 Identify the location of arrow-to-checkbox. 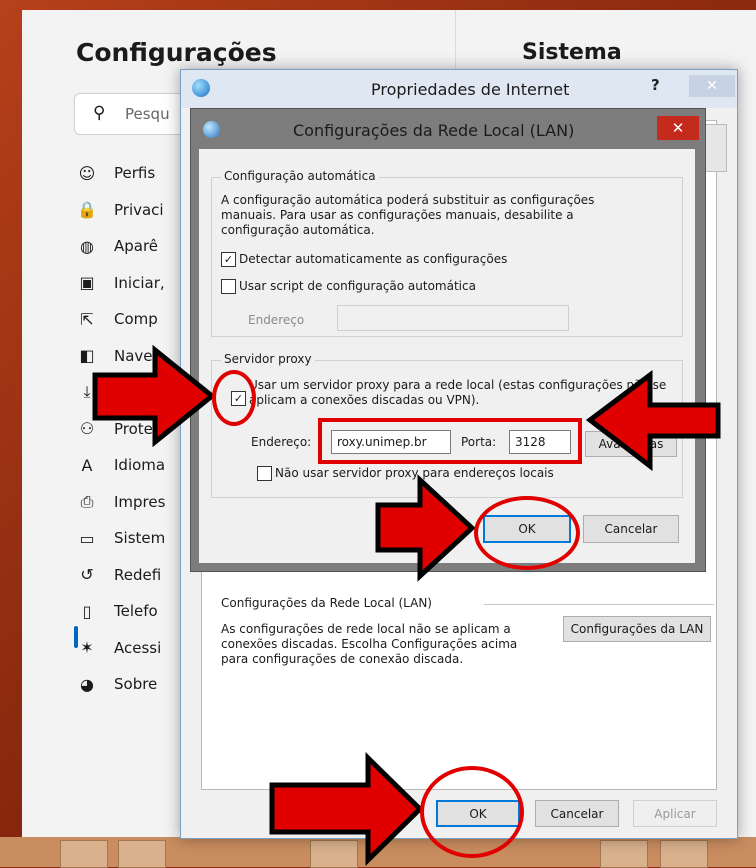
(154, 396).